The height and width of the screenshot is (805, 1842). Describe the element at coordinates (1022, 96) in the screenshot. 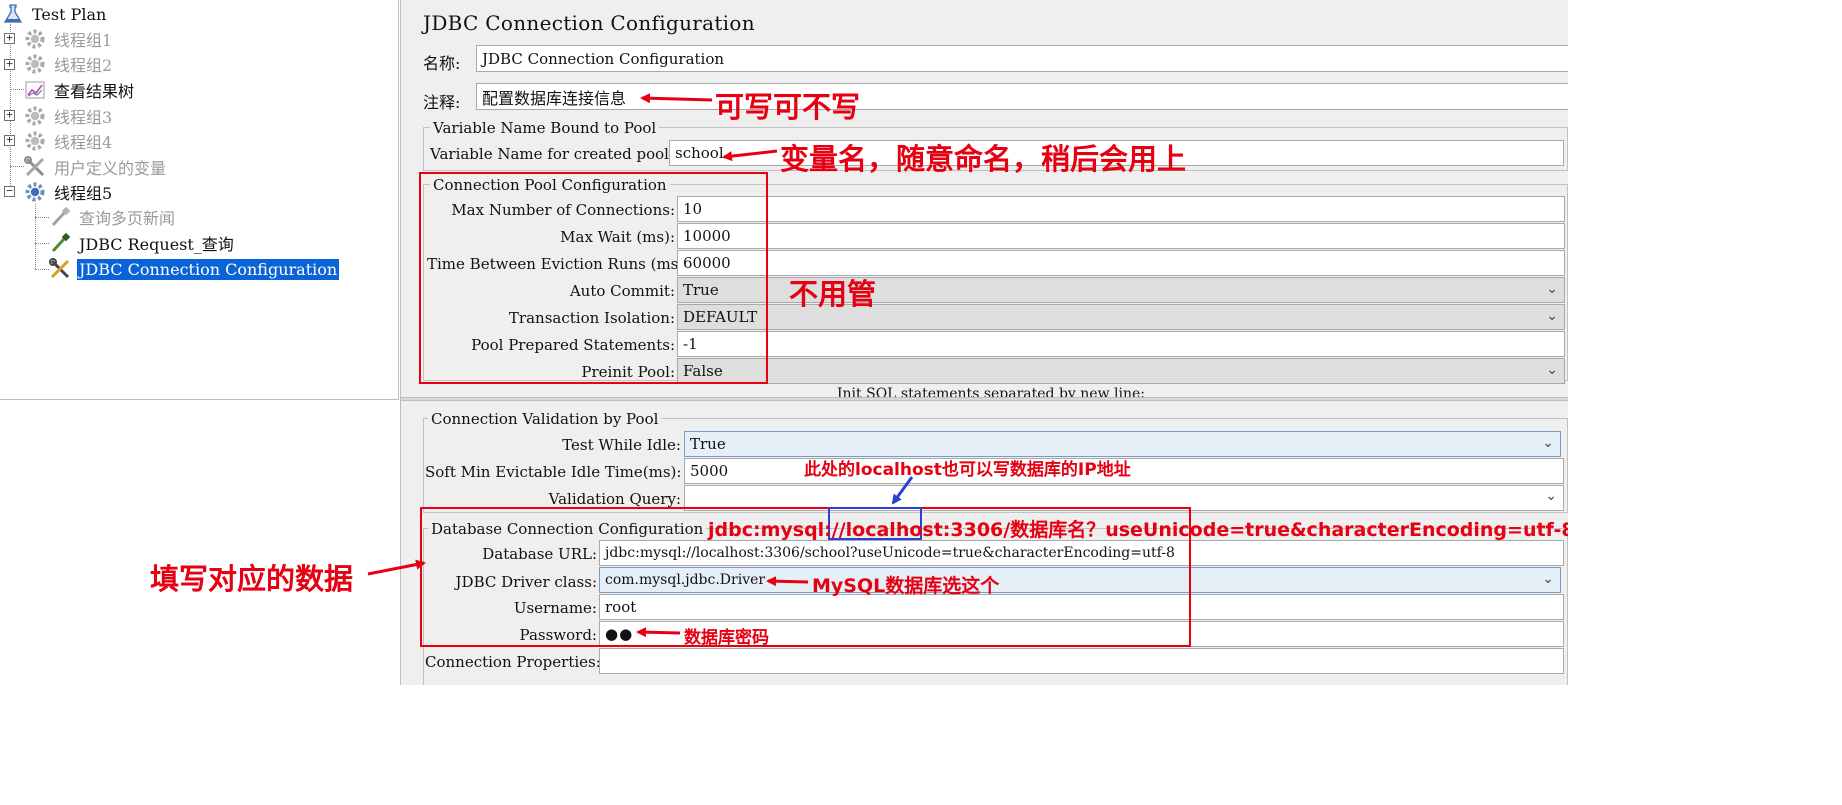

I see `comment-field: 配置数据库连接信息` at that location.